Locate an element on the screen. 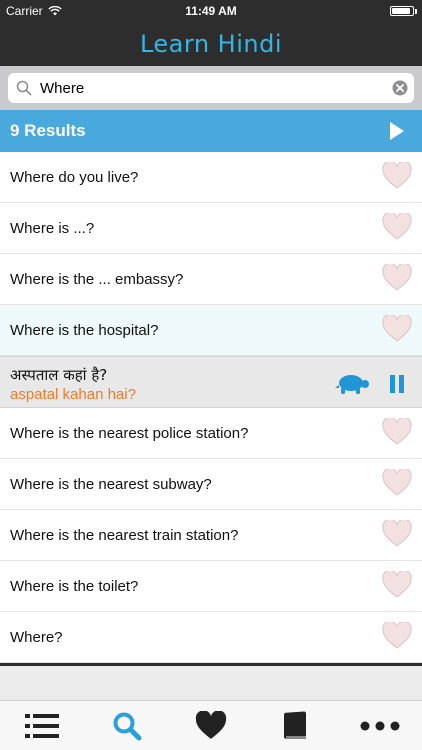  phrase-row: Where is ...? is located at coordinates (211, 228).